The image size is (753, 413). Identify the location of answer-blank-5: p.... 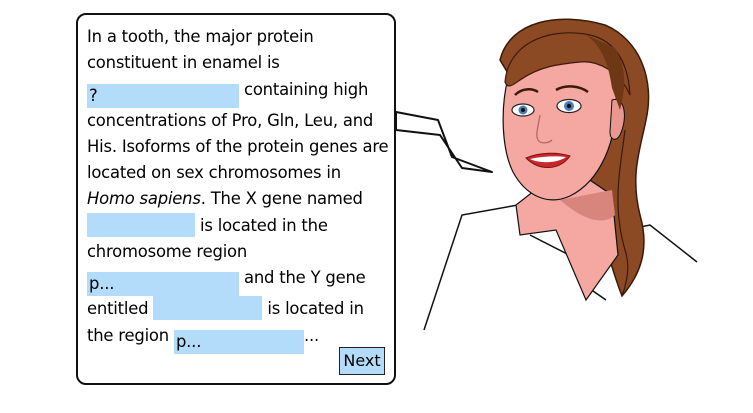
(238, 341).